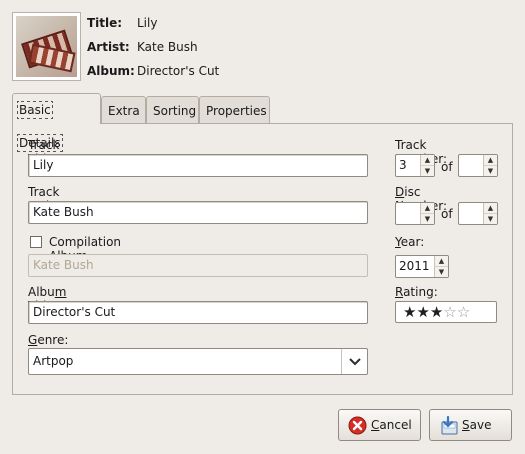 This screenshot has width=525, height=454. Describe the element at coordinates (354, 361) in the screenshot. I see `chevron-down-icon` at that location.